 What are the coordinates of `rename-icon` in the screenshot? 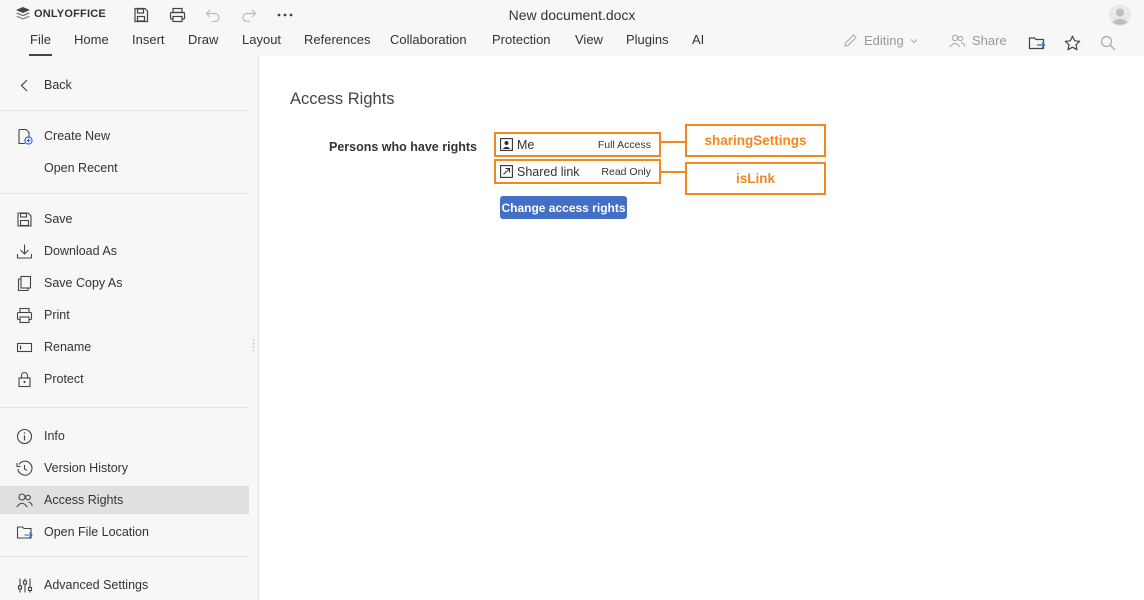 It's located at (24, 347).